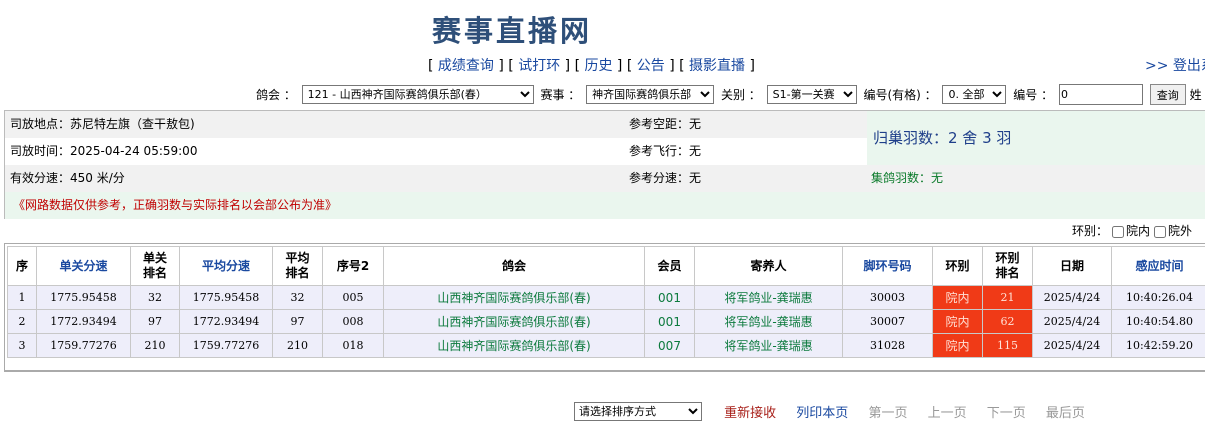 Image resolution: width=1205 pixels, height=435 pixels. Describe the element at coordinates (1158, 297) in the screenshot. I see `cell-arrival-time: 10:40:26.04` at that location.